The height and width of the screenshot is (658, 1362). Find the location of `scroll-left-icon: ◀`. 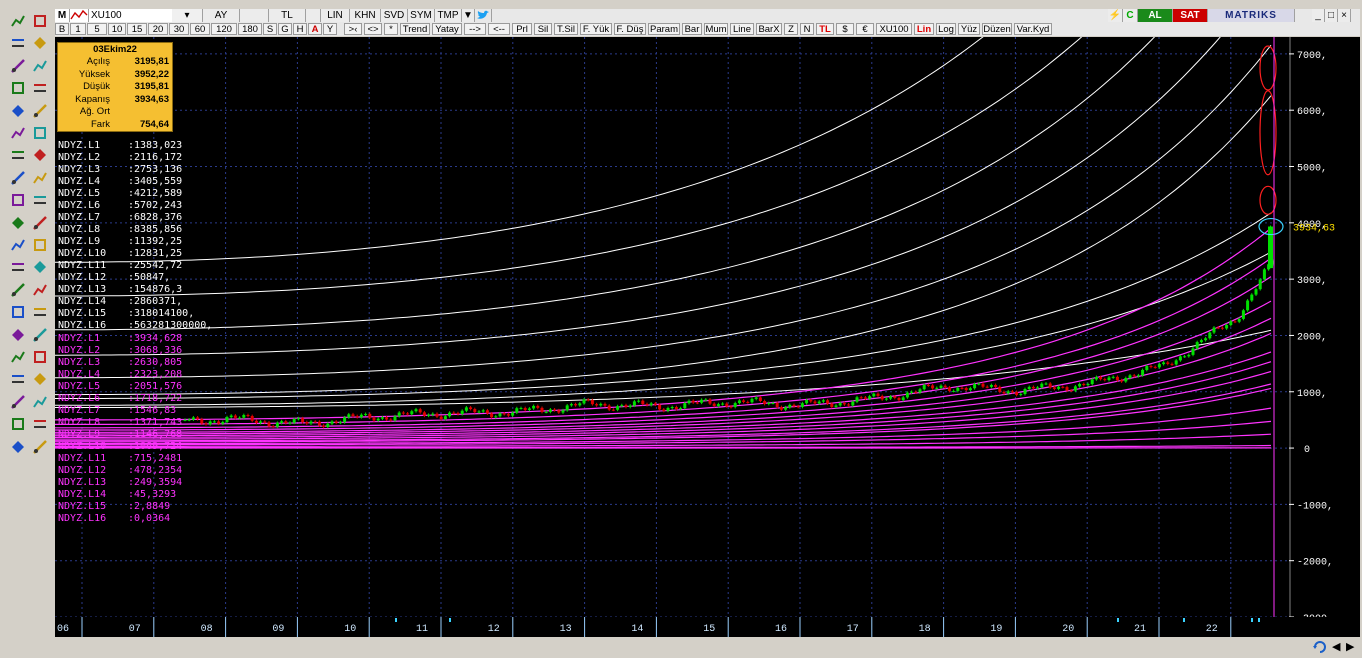

scroll-left-icon: ◀ is located at coordinates (1338, 647).